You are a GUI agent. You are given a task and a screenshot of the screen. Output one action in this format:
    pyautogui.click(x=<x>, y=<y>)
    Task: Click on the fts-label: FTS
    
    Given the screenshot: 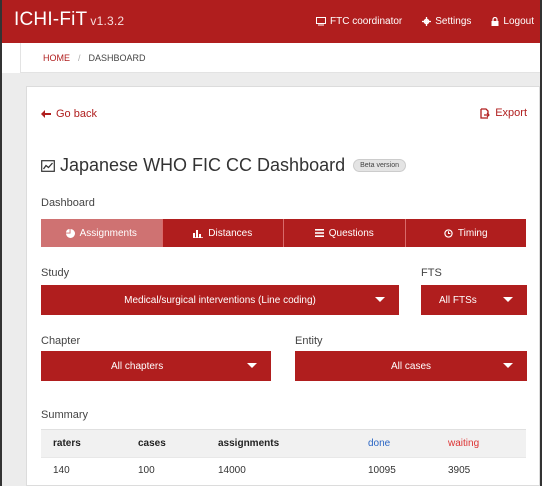 What is the action you would take?
    pyautogui.click(x=431, y=273)
    